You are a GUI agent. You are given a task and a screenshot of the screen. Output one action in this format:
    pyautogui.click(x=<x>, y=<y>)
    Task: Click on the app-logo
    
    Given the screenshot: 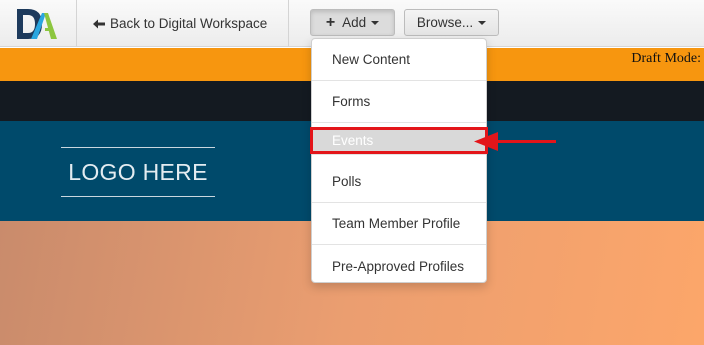 What is the action you would take?
    pyautogui.click(x=38, y=23)
    